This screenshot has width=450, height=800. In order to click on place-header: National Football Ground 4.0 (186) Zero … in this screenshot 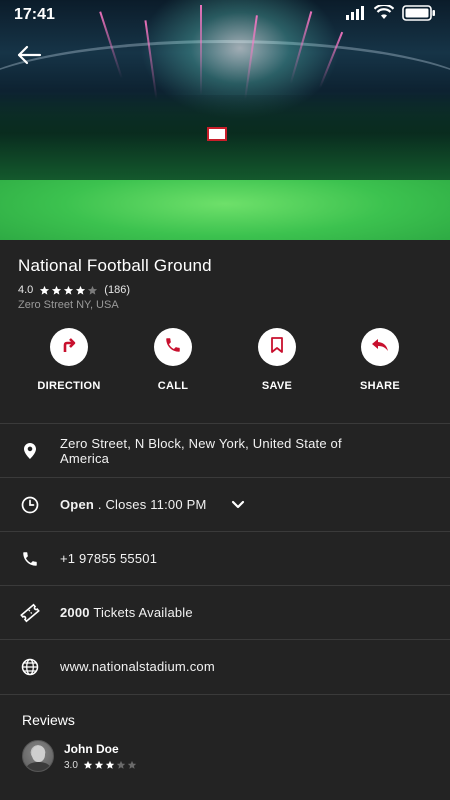, I will do `click(225, 283)`.